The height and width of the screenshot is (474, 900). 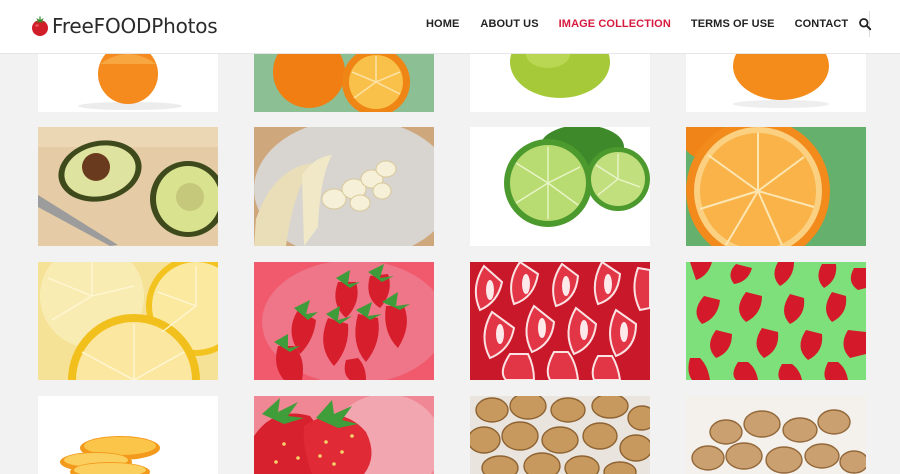 I want to click on nav-item-home: HOME, so click(x=442, y=24).